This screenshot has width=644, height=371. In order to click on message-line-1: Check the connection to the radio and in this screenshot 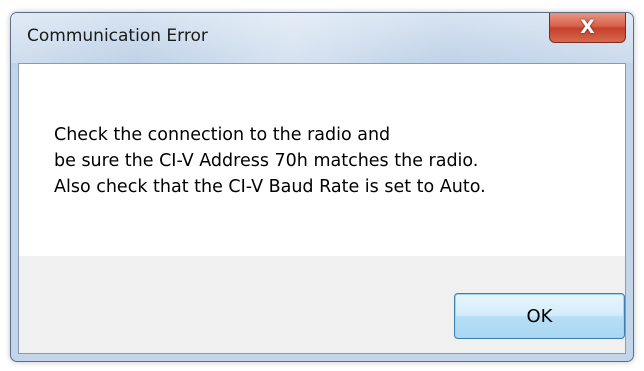, I will do `click(222, 135)`.